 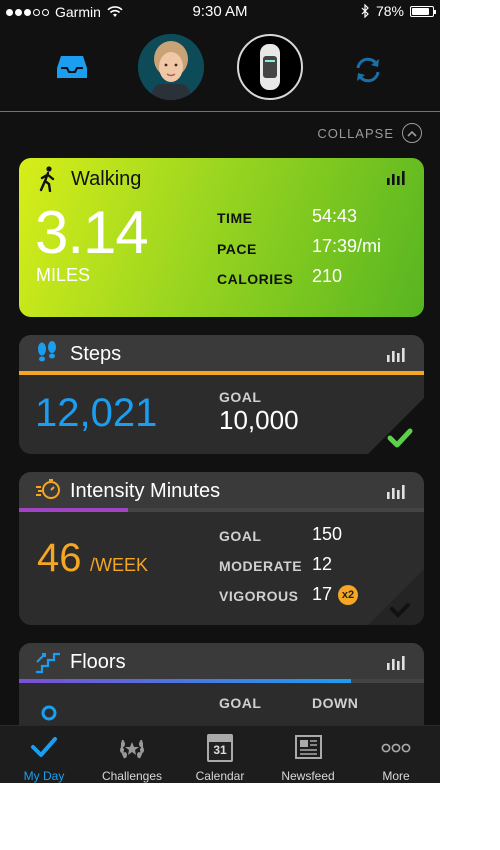 I want to click on tab-newsfeed: Newsfeed, so click(x=308, y=754).